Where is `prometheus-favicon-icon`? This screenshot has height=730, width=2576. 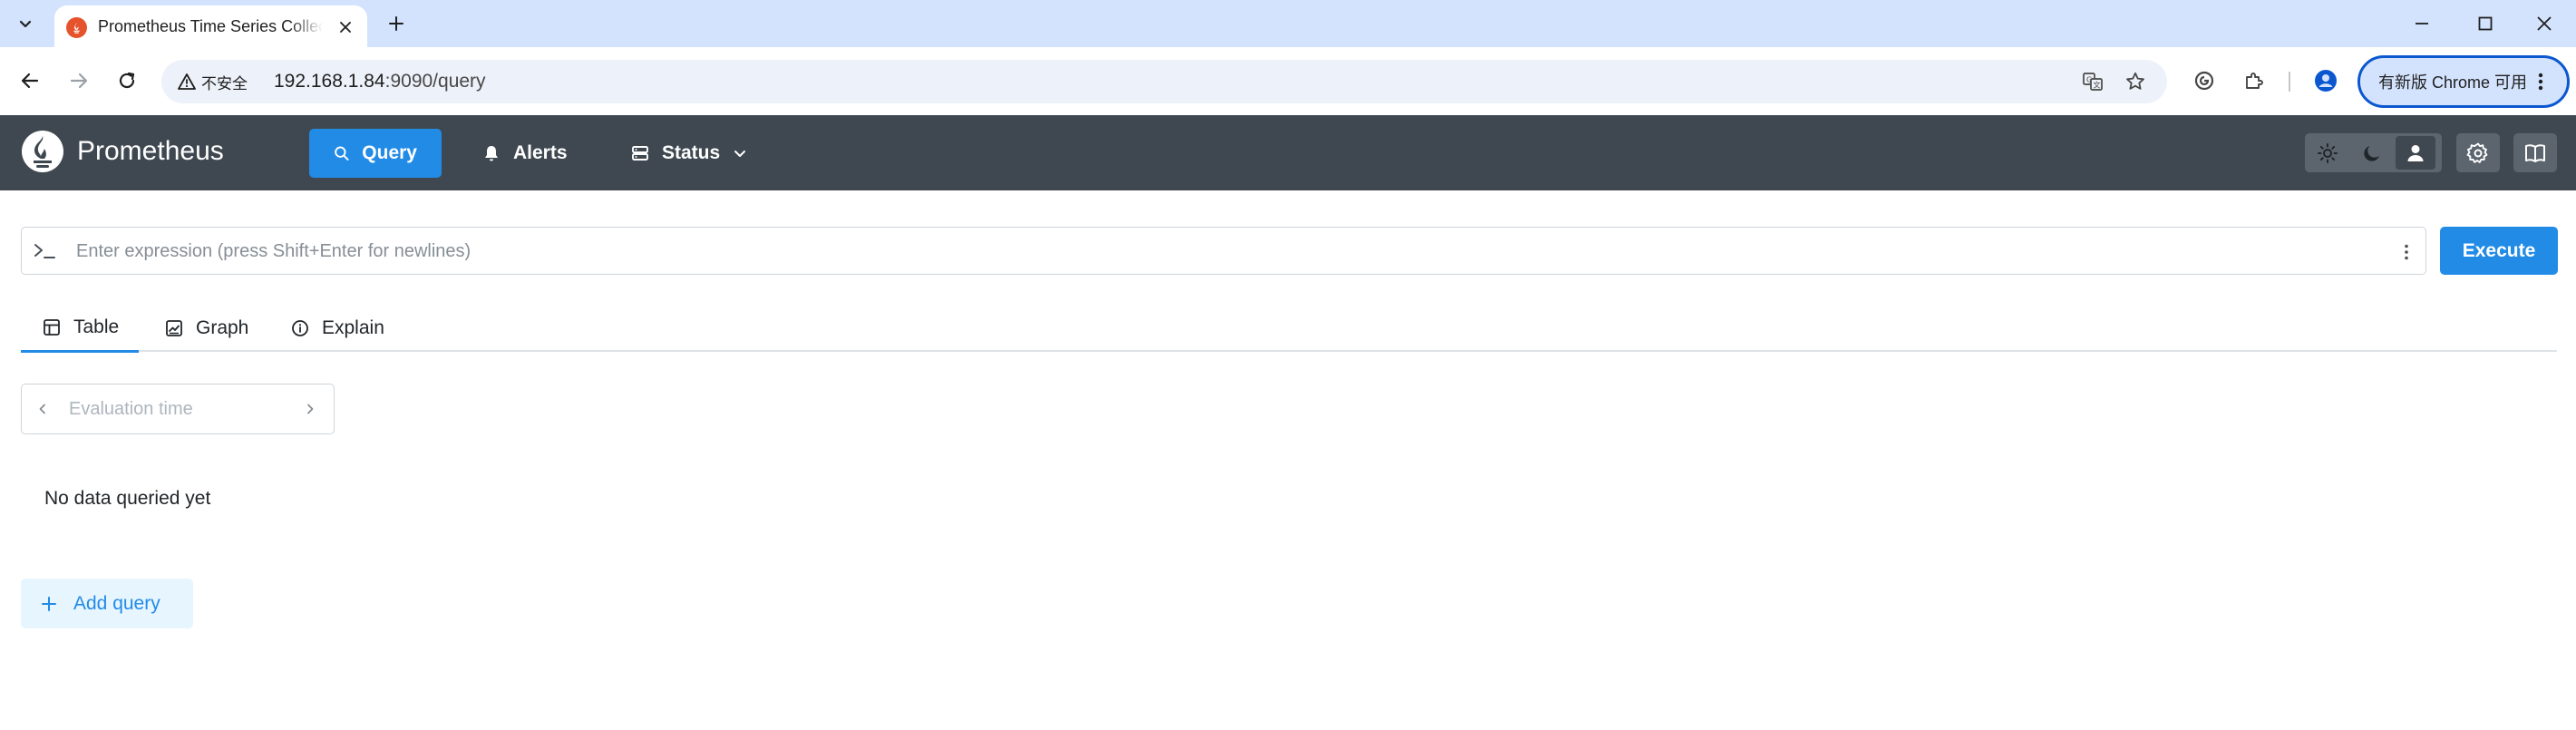
prometheus-favicon-icon is located at coordinates (76, 27).